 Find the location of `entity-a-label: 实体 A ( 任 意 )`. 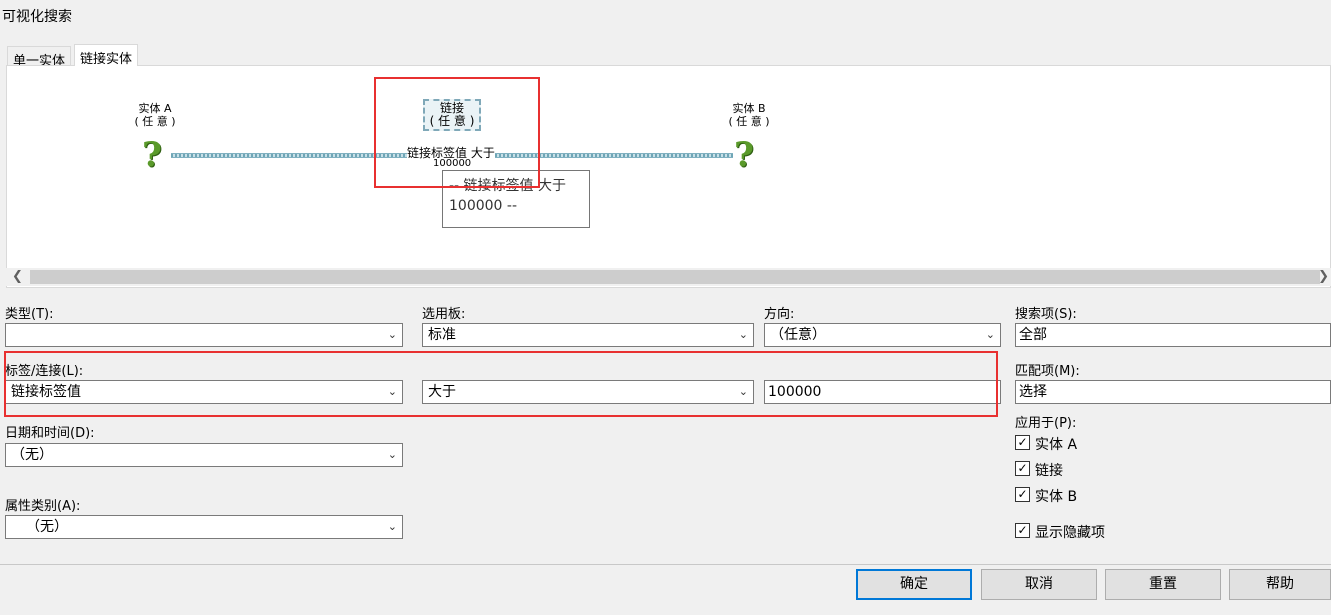

entity-a-label: 实体 A ( 任 意 ) is located at coordinates (155, 115).